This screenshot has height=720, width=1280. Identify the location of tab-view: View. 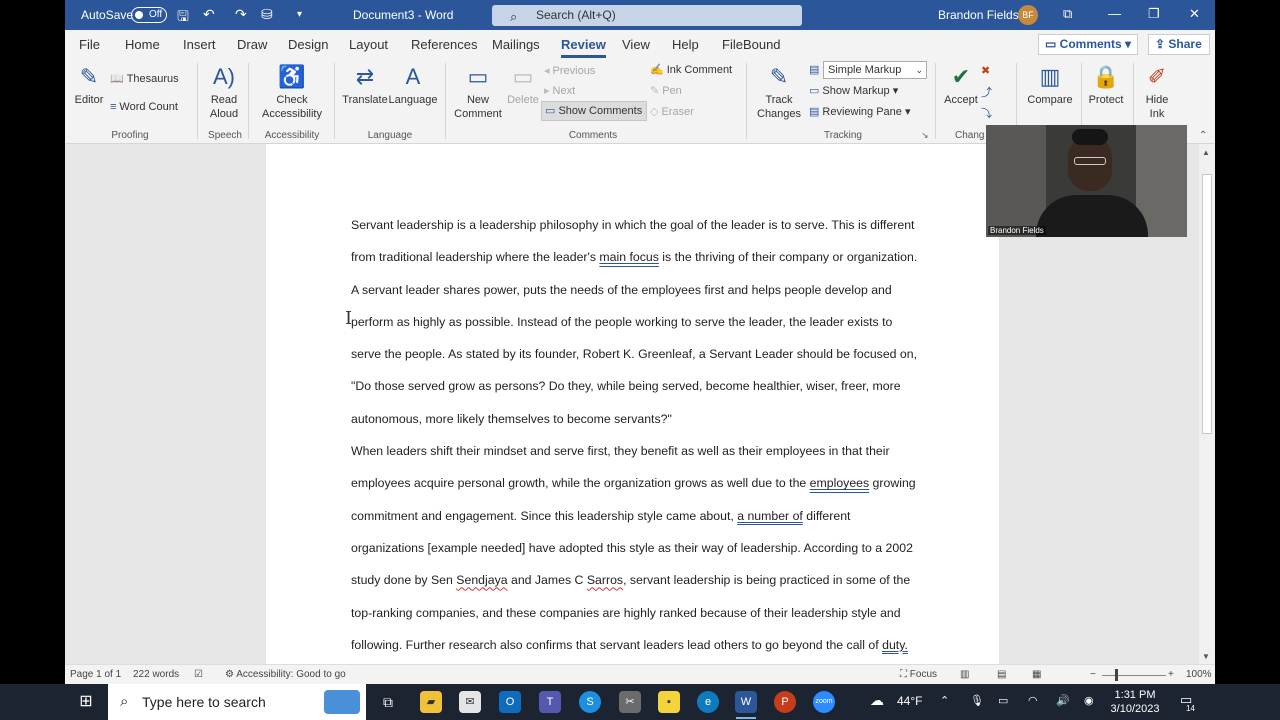
(636, 44).